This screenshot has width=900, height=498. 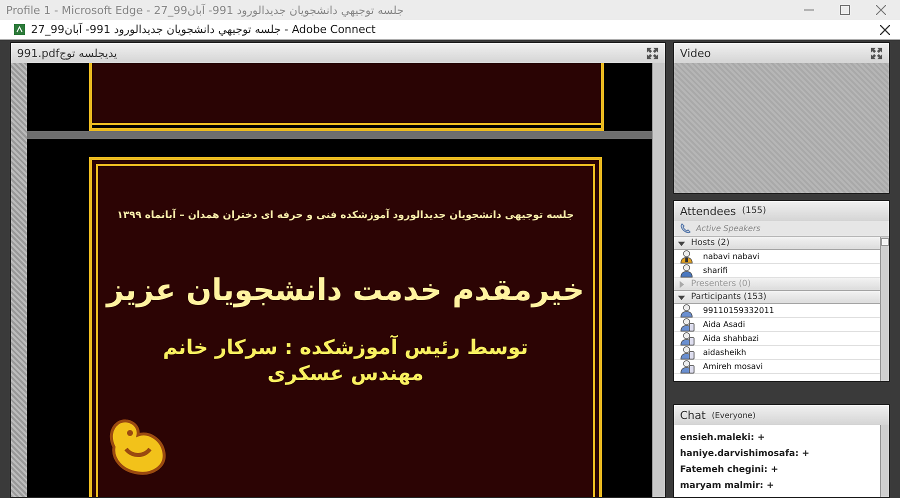 What do you see at coordinates (734, 415) in the screenshot?
I see `chat-audience: (Everyone)` at bounding box center [734, 415].